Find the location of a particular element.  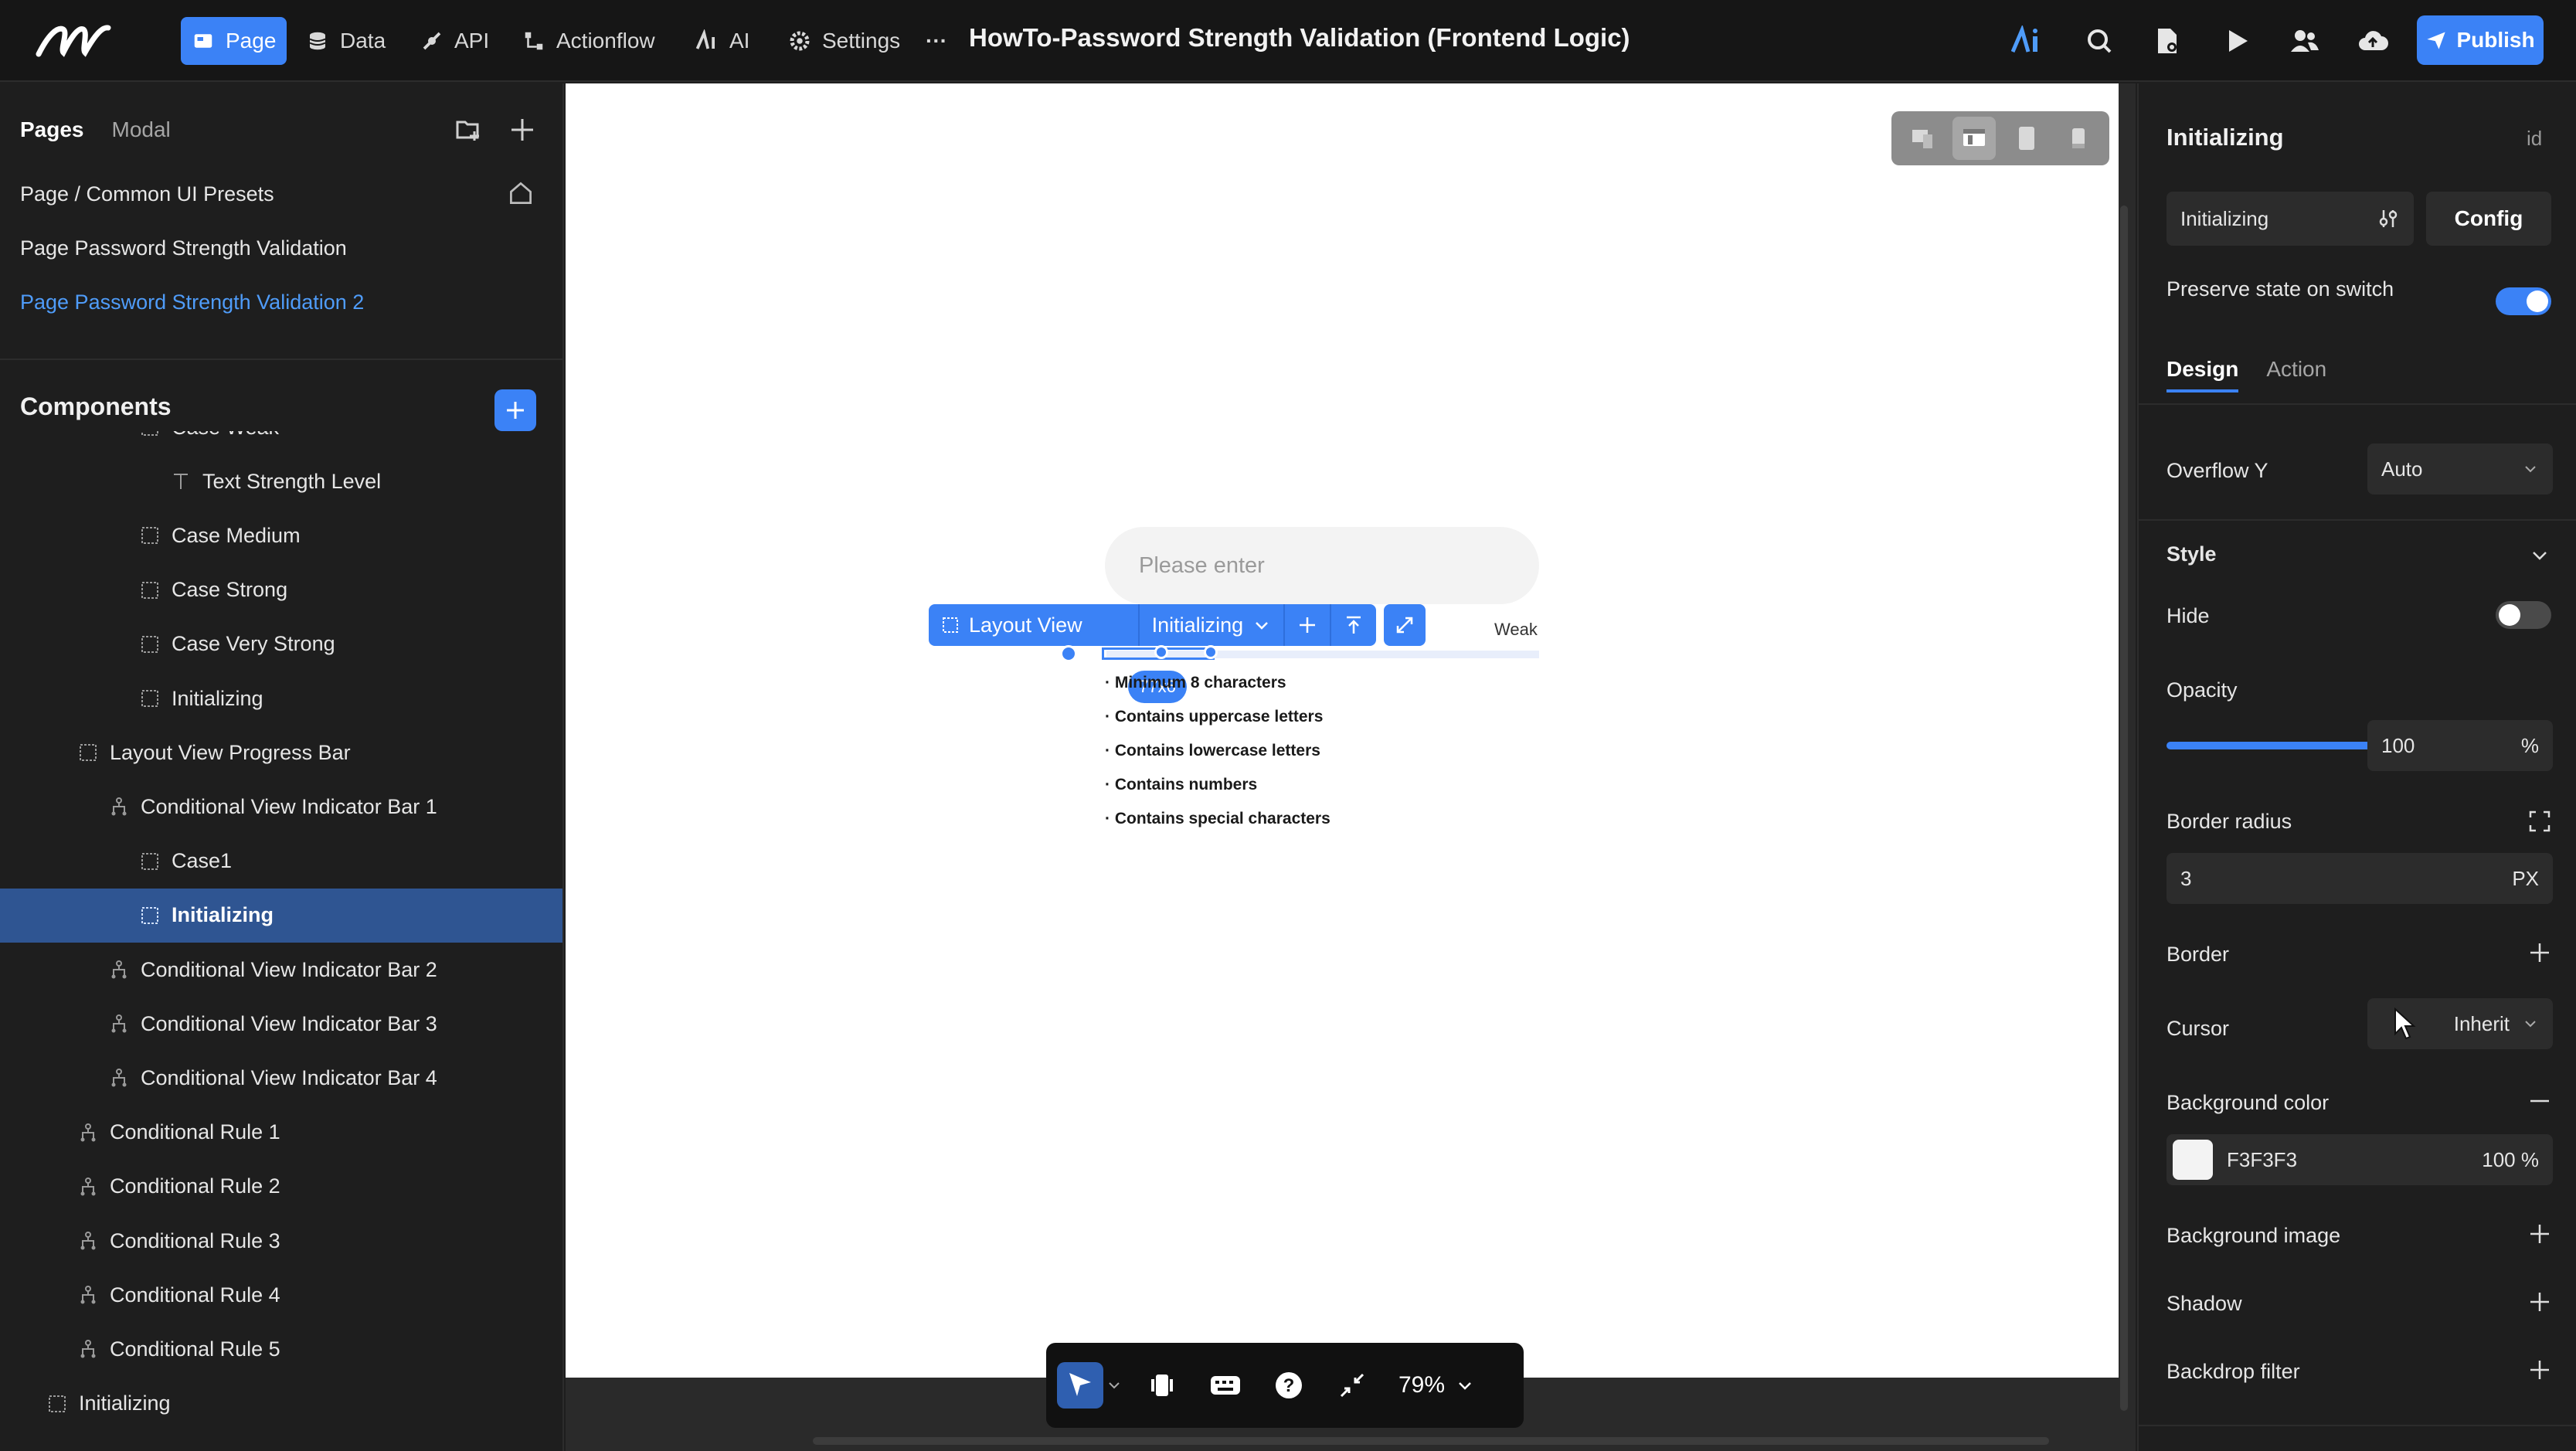

publish-button: Publish is located at coordinates (2480, 40).